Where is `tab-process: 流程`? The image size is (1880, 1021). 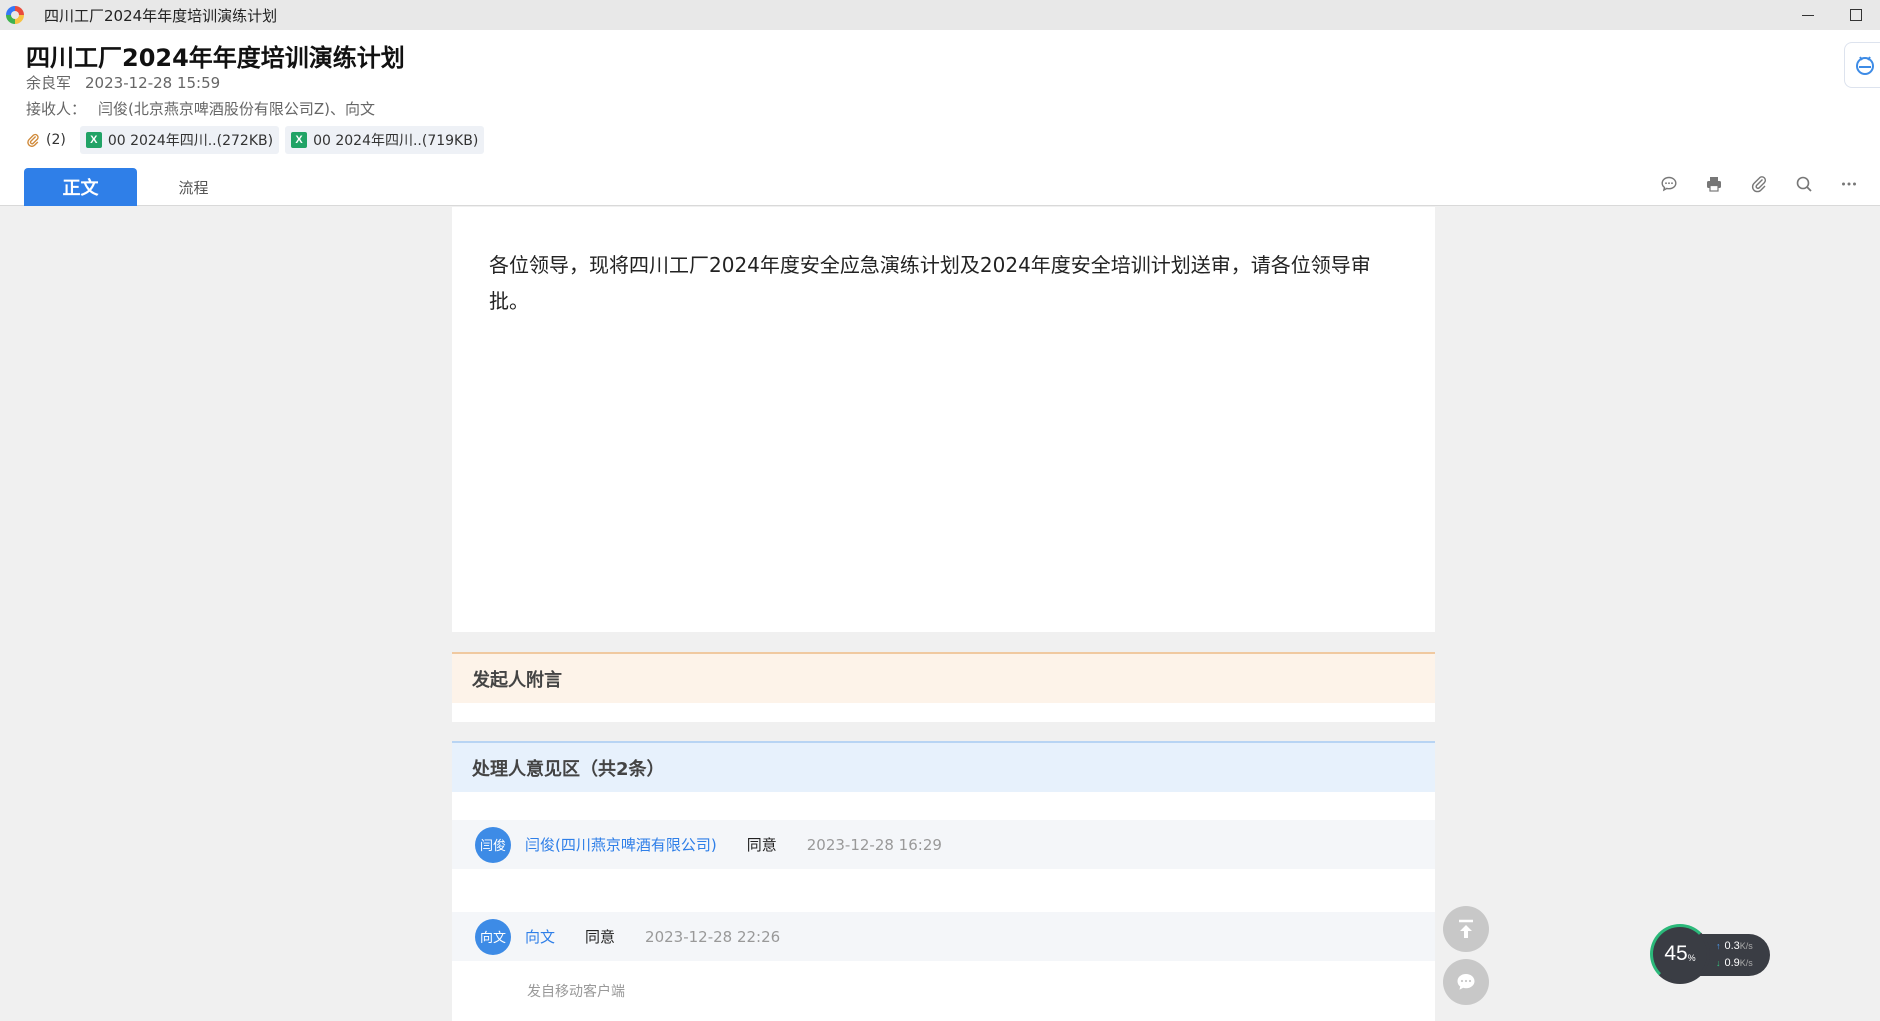 tab-process: 流程 is located at coordinates (193, 187).